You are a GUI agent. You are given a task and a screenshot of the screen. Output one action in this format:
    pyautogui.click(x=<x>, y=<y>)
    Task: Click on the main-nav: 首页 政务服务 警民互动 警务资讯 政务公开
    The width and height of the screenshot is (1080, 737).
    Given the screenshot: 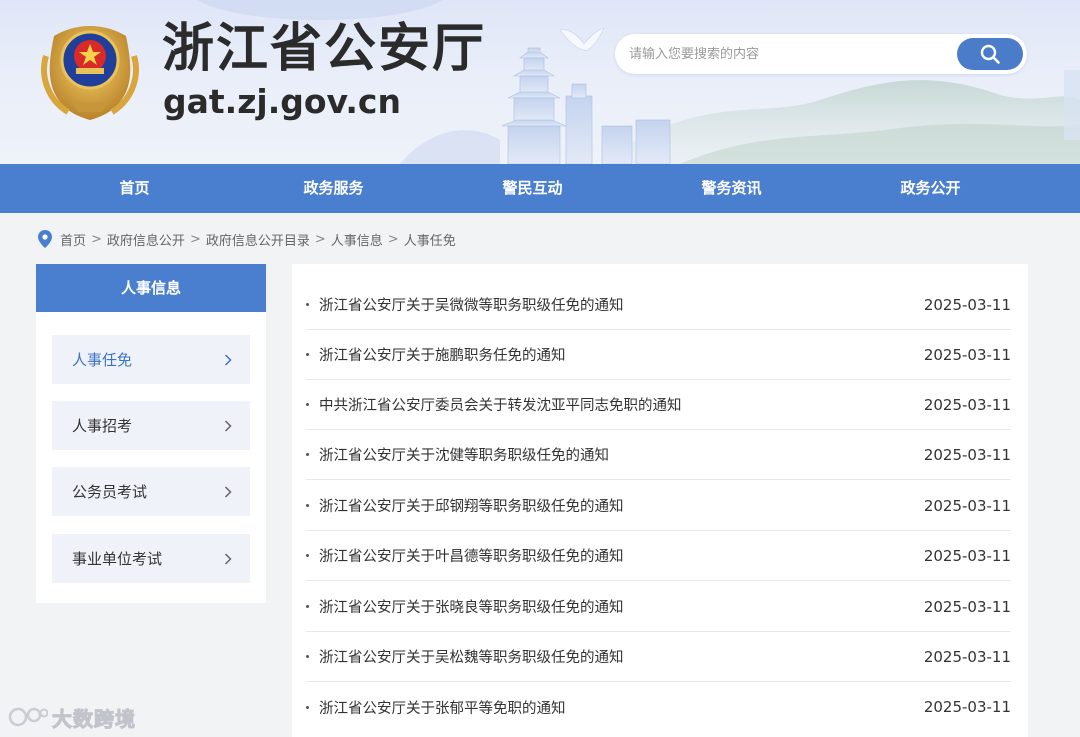 What is the action you would take?
    pyautogui.click(x=540, y=188)
    